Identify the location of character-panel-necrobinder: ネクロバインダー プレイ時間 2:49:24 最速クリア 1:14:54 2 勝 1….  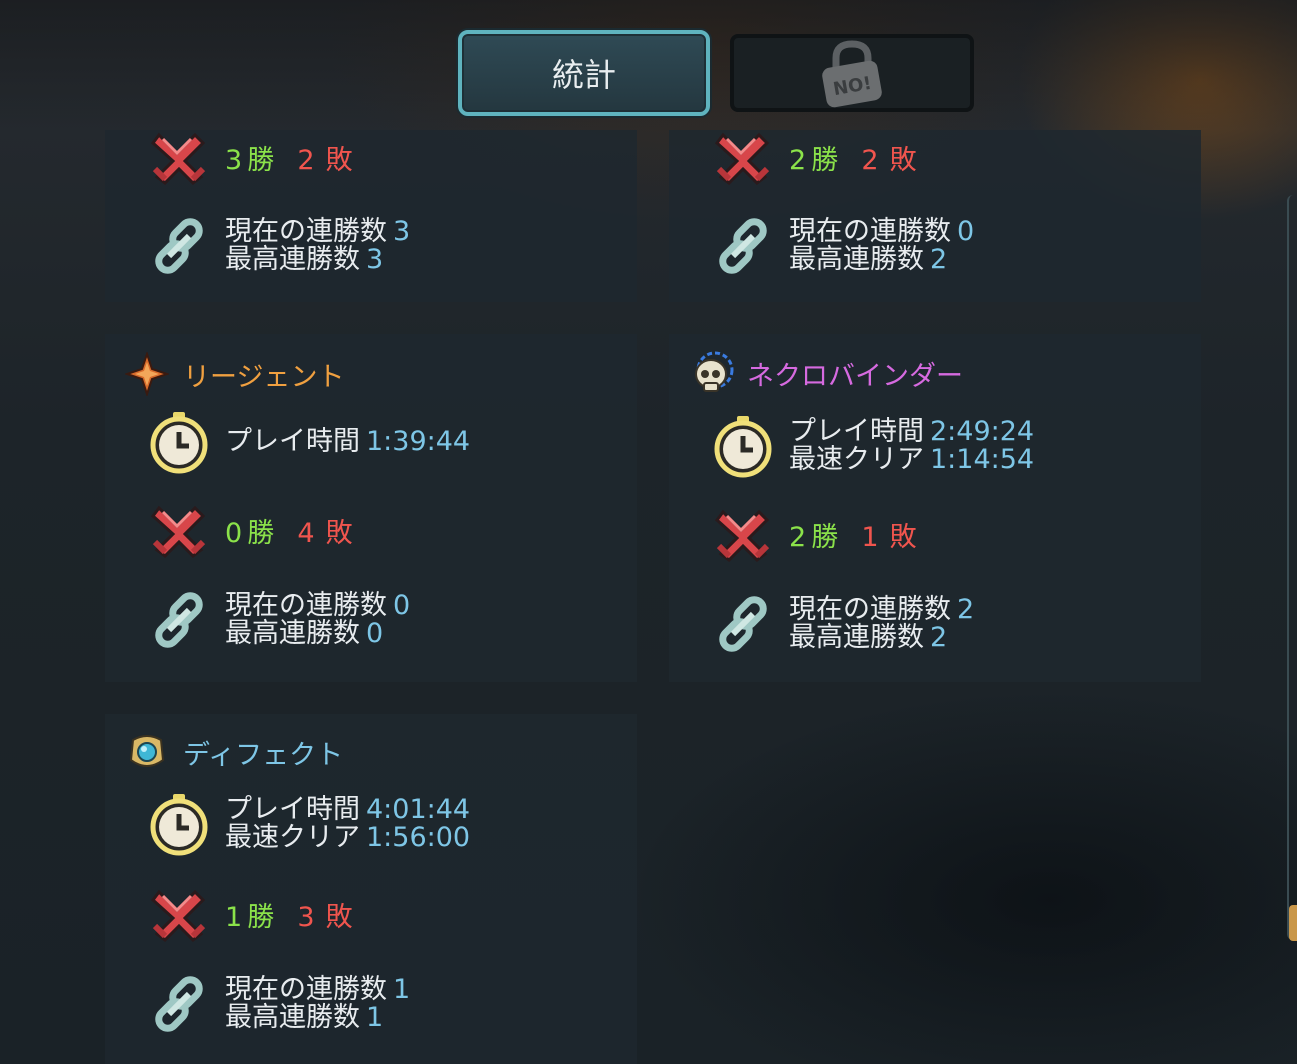
(935, 508).